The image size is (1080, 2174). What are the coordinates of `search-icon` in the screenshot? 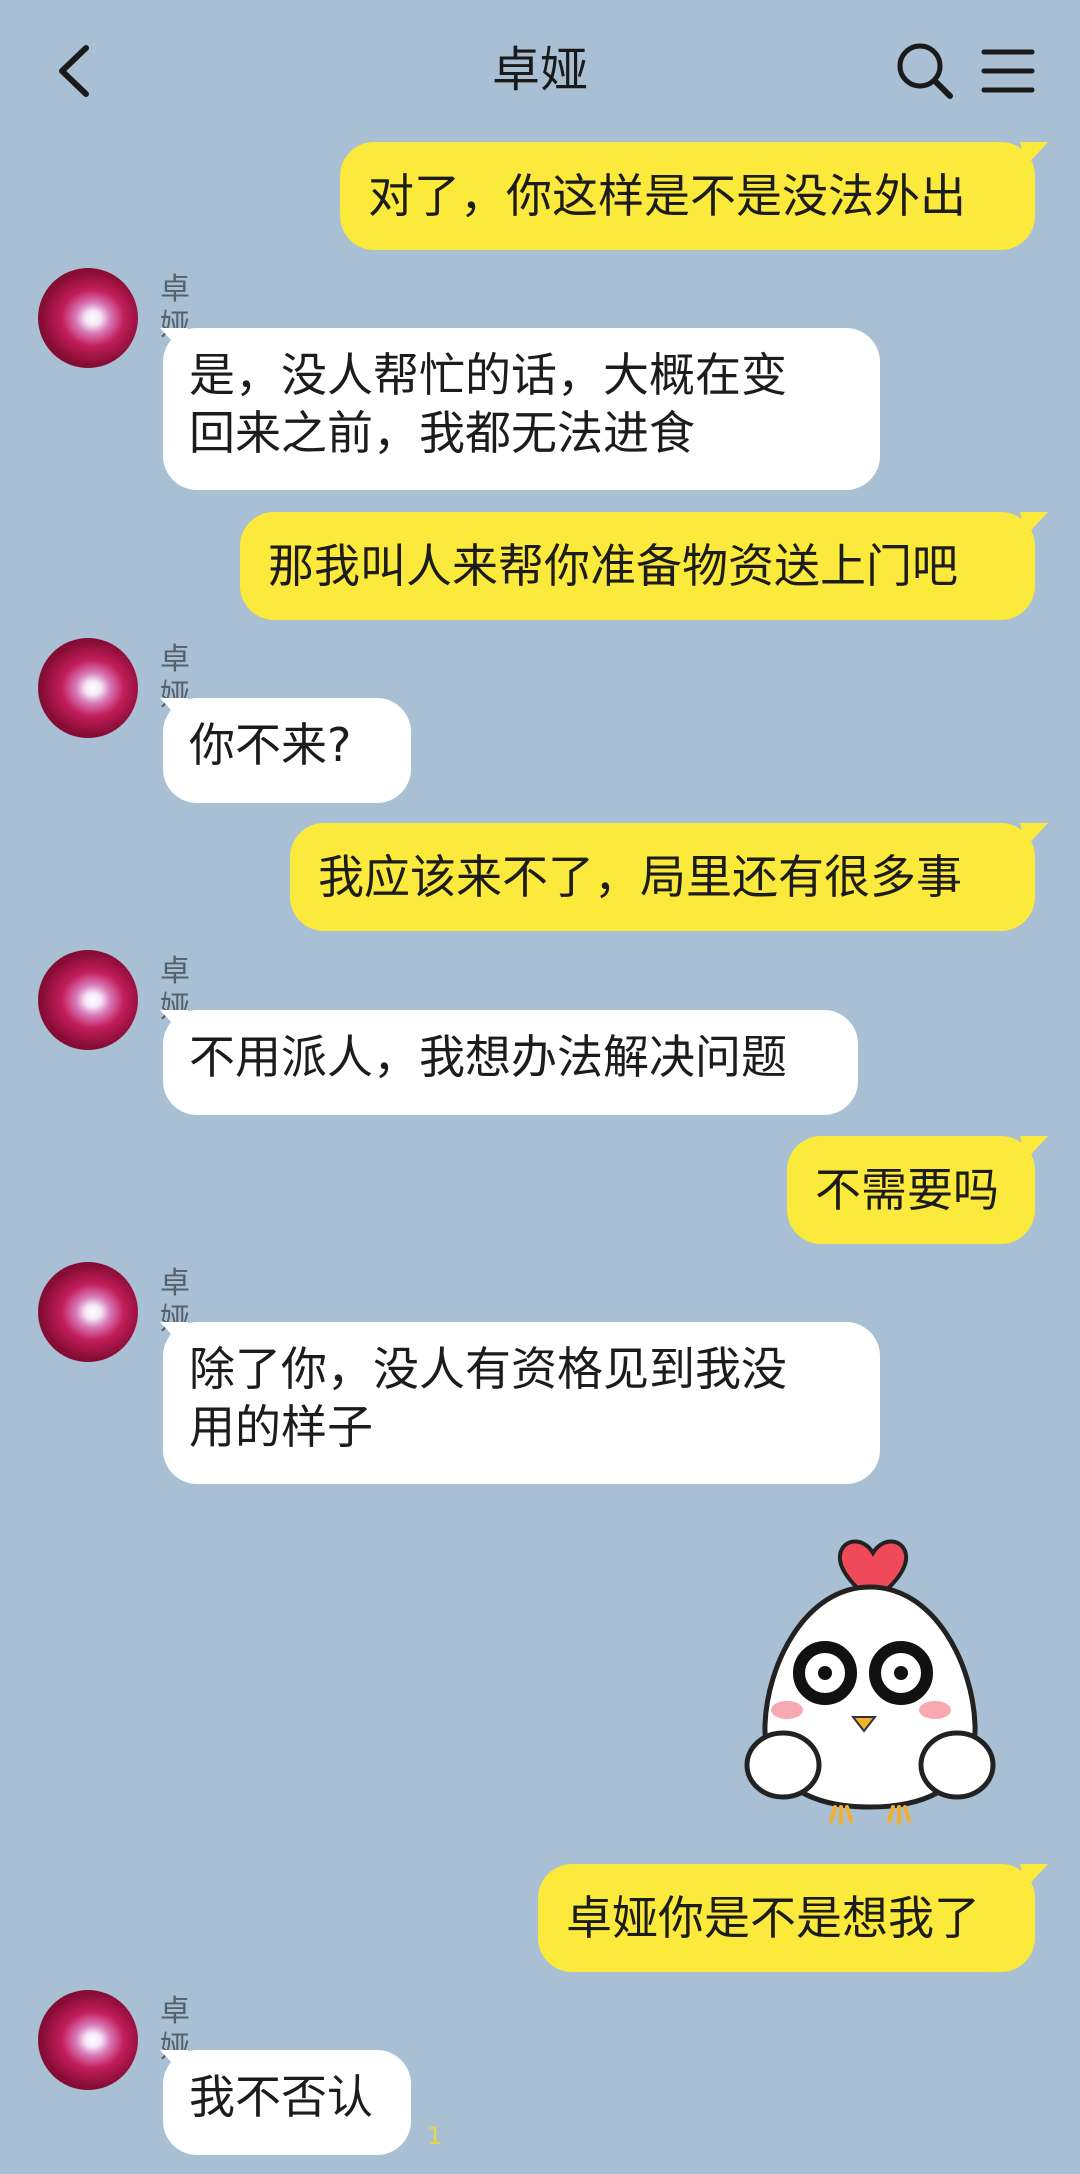 It's located at (925, 71).